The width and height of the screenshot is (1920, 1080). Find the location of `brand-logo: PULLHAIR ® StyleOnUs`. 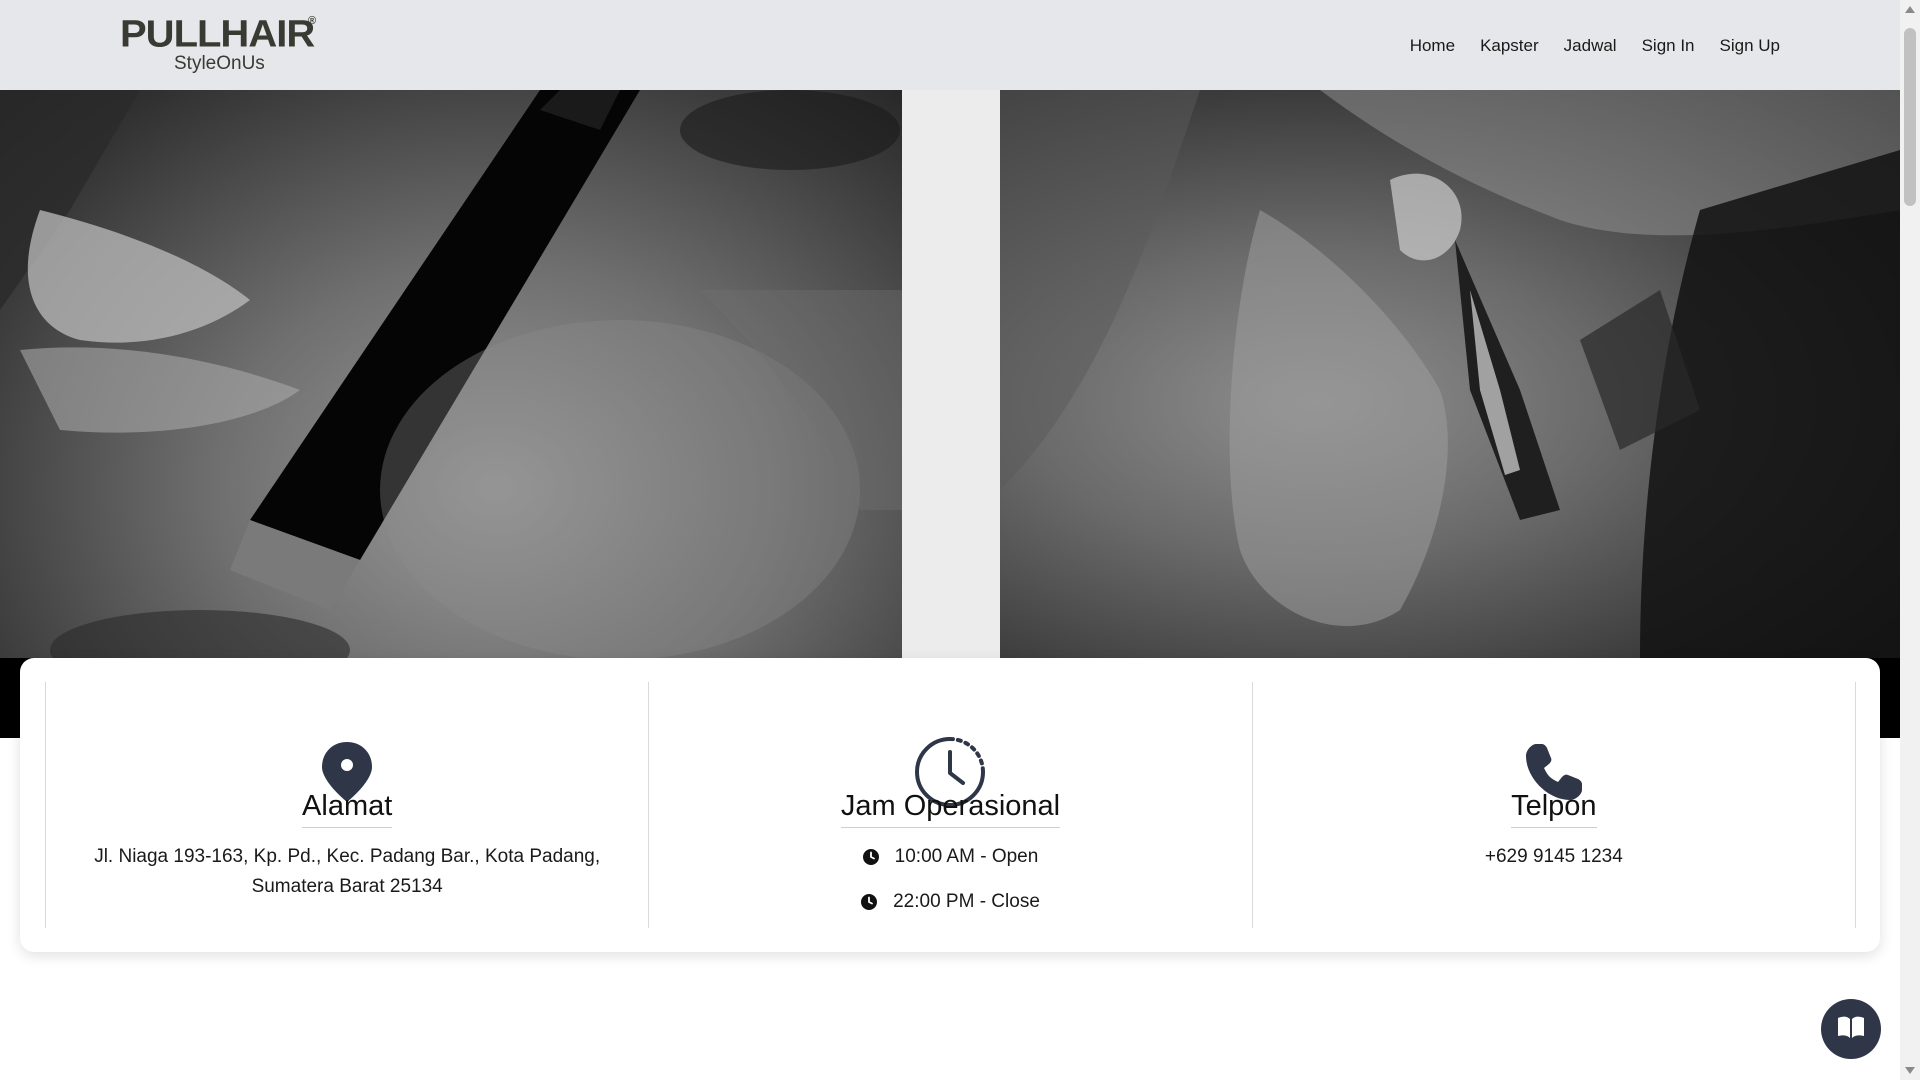

brand-logo: PULLHAIR ® StyleOnUs is located at coordinates (220, 45).